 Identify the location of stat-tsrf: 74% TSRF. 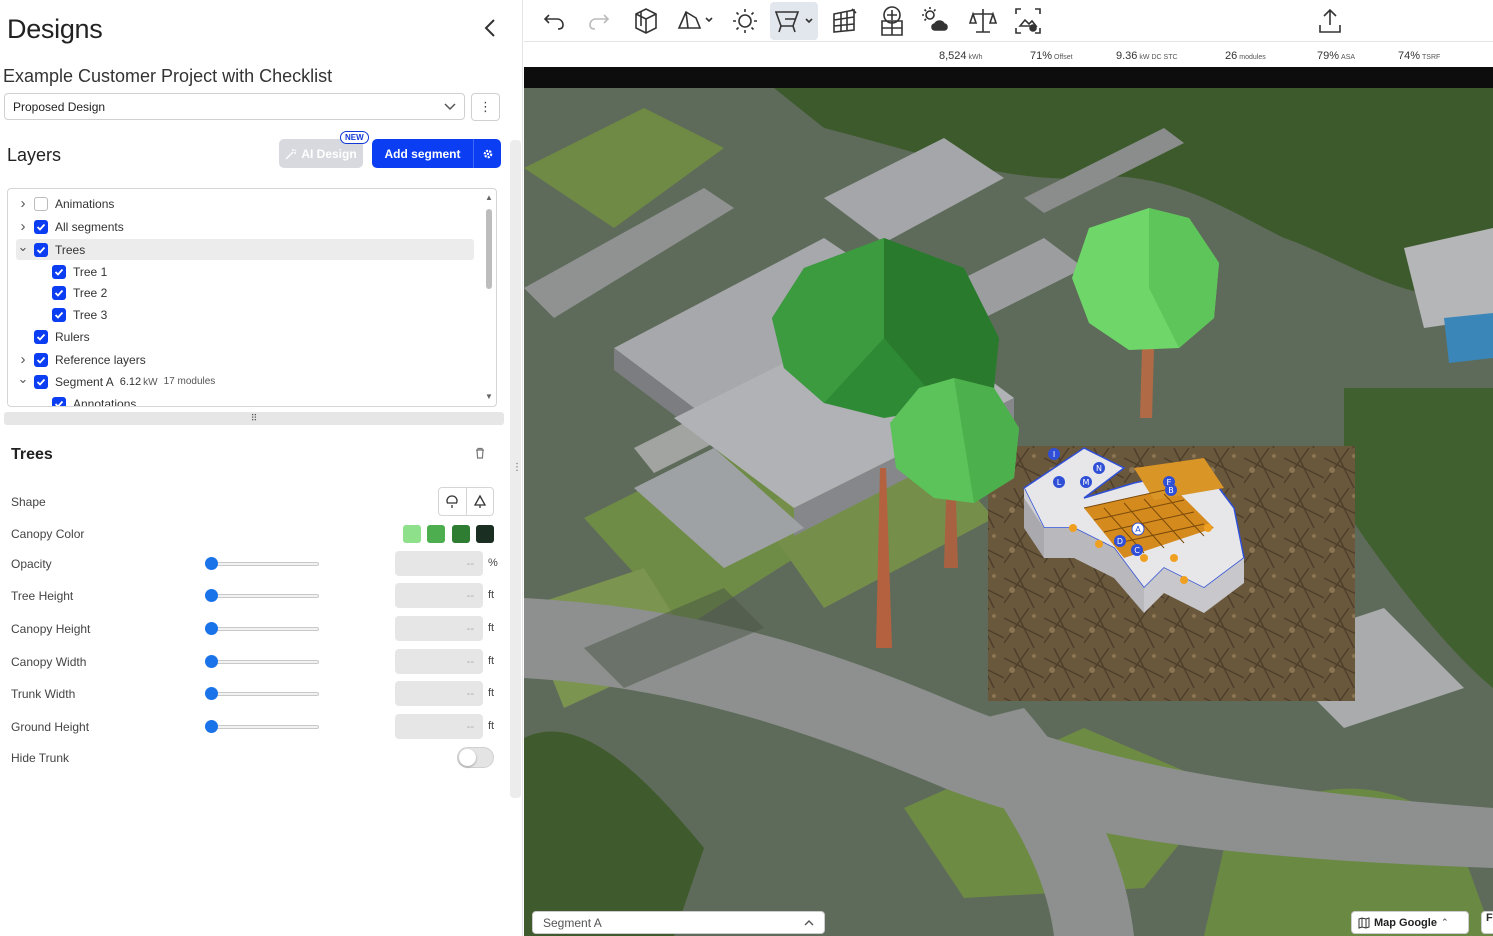
(1419, 56).